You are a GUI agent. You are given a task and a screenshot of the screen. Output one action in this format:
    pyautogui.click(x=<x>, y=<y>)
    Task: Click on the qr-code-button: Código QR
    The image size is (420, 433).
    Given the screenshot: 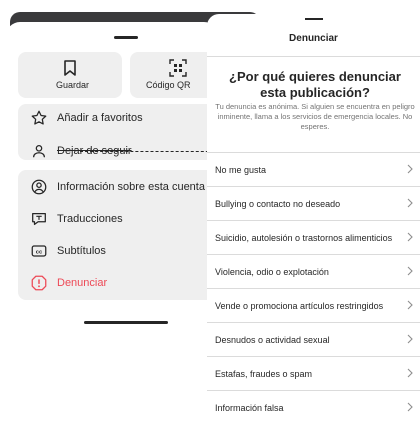 What is the action you would take?
    pyautogui.click(x=170, y=75)
    